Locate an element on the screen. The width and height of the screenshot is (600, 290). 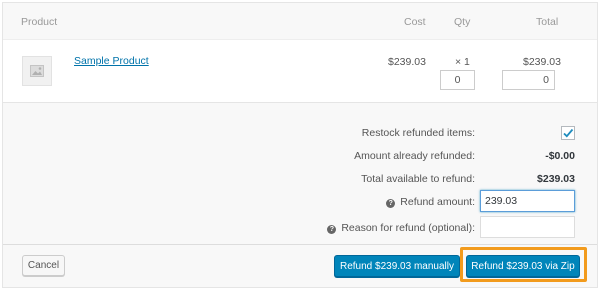
available-value: $239.03 is located at coordinates (556, 179).